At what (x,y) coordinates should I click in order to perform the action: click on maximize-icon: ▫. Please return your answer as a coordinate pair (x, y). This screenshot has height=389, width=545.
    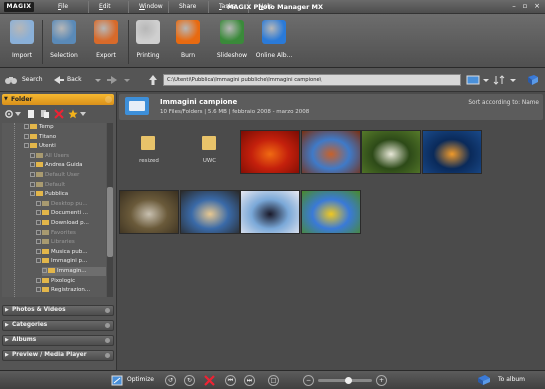
    Looking at the image, I should click on (525, 6).